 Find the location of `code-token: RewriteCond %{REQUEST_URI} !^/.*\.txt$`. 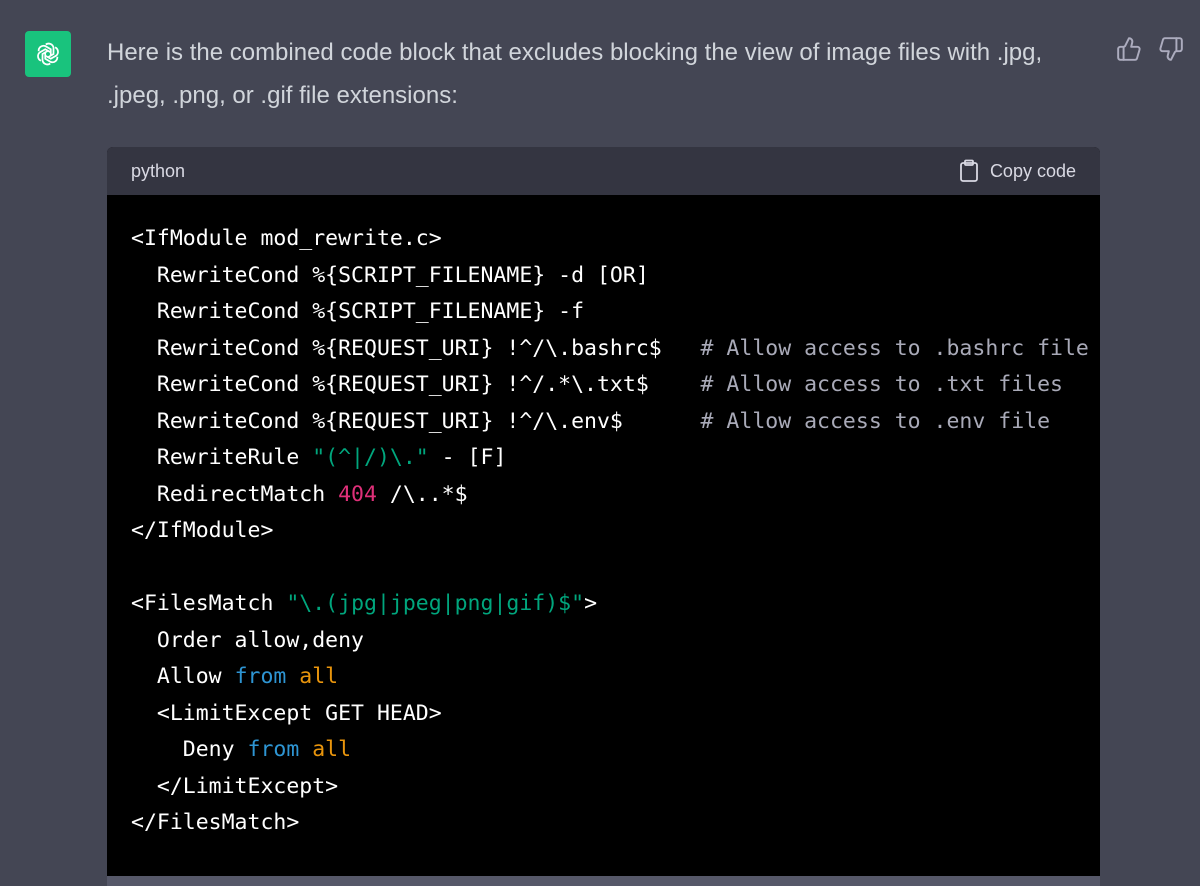

code-token: RewriteCond %{REQUEST_URI} !^/.*\.txt$ is located at coordinates (416, 384).